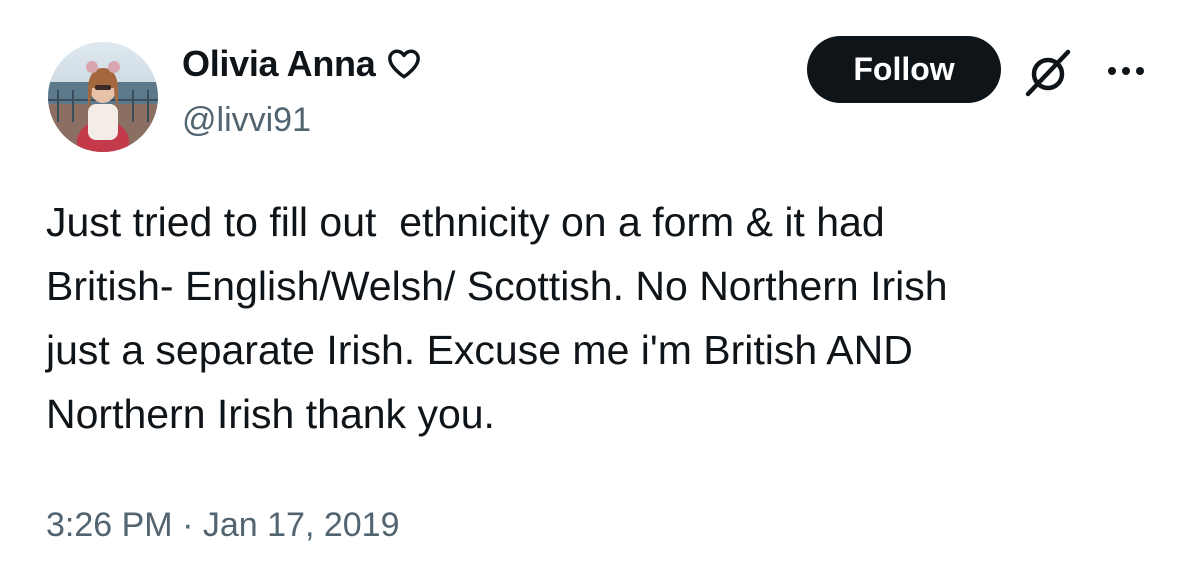 The width and height of the screenshot is (1199, 567). Describe the element at coordinates (246, 120) in the screenshot. I see `author-handle: @livvi91` at that location.